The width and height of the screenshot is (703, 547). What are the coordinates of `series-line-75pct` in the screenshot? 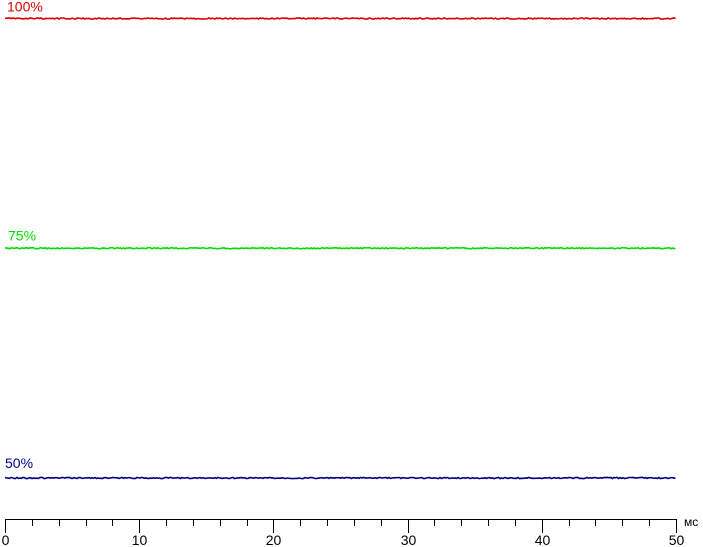 It's located at (340, 248).